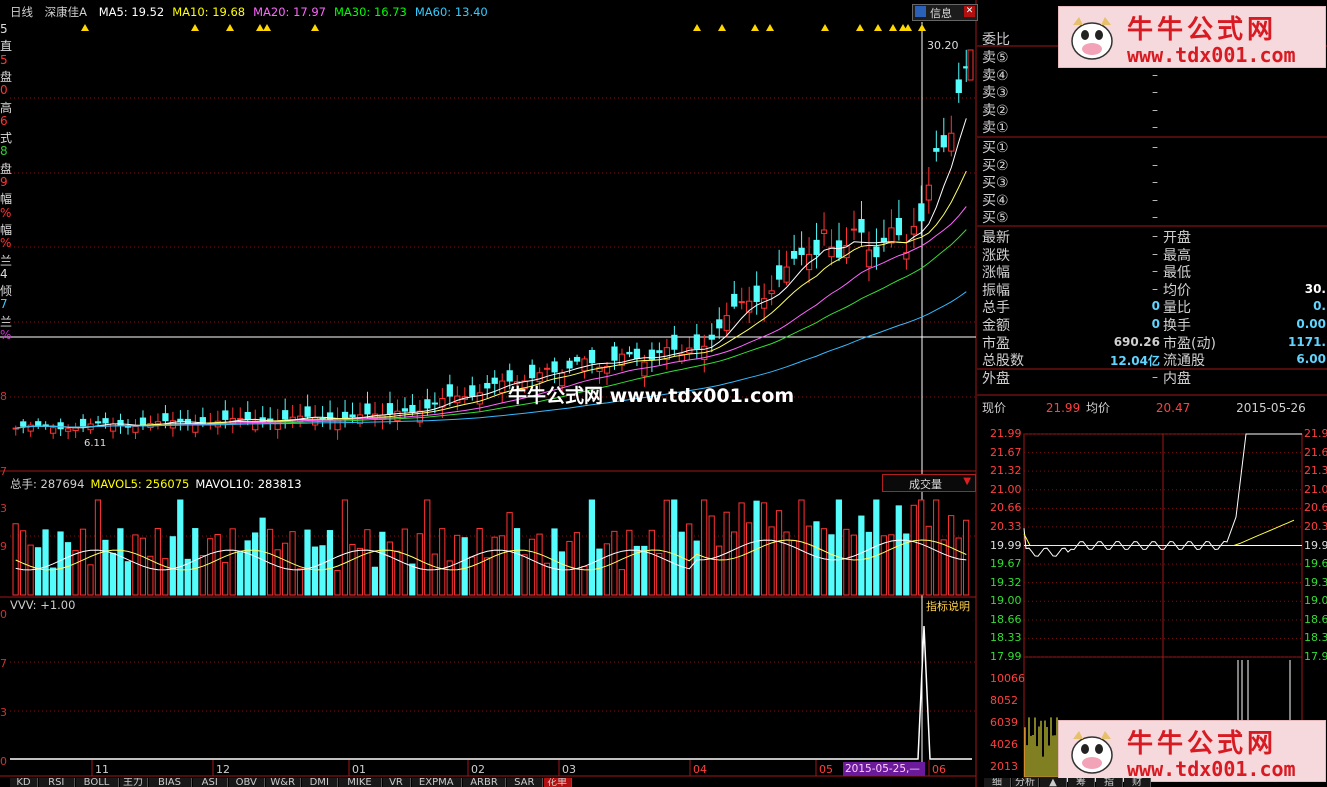 The height and width of the screenshot is (787, 1327). Describe the element at coordinates (57, 782) in the screenshot. I see `tab-rsi: RSI` at that location.